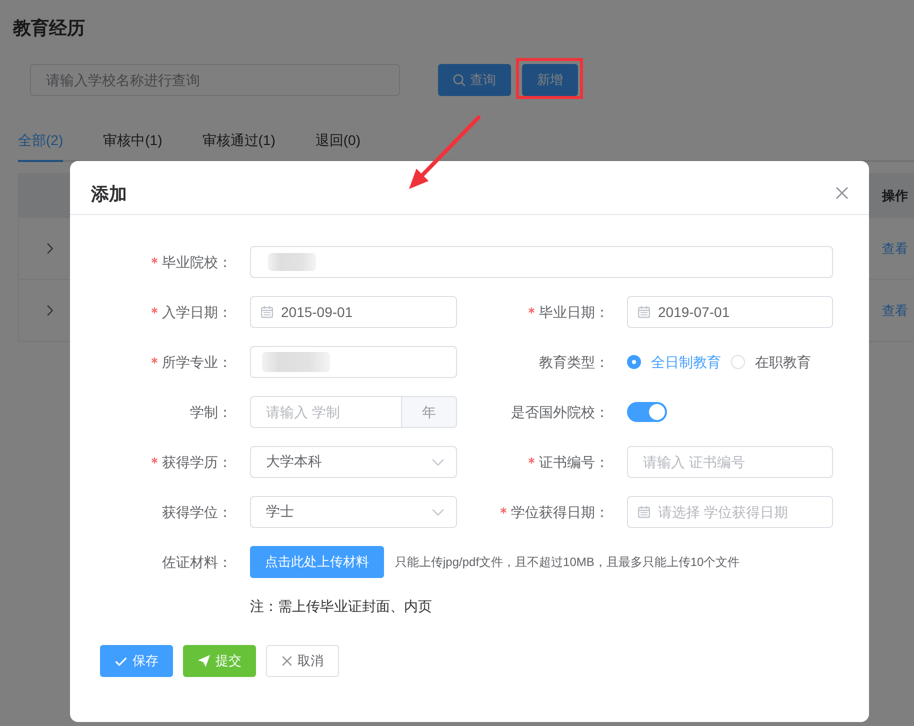 The height and width of the screenshot is (726, 914). What do you see at coordinates (219, 661) in the screenshot?
I see `submit-button: 提交` at bounding box center [219, 661].